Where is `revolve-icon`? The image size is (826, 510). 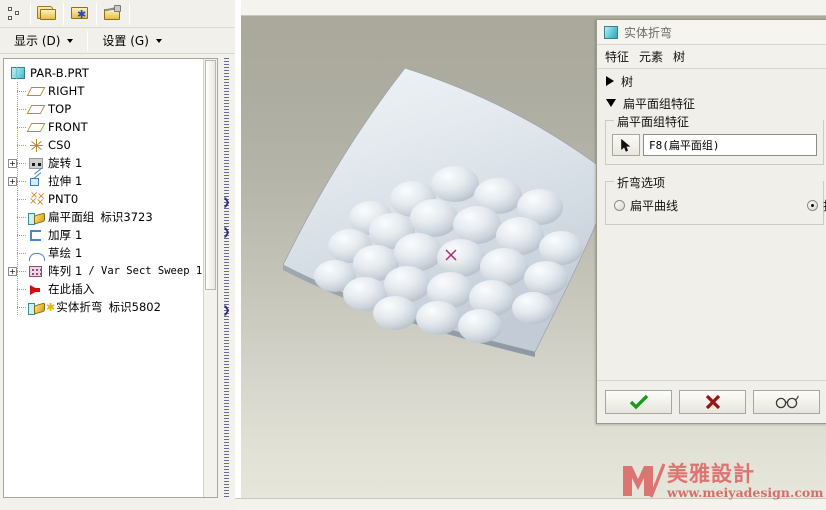
revolve-icon is located at coordinates (36, 163).